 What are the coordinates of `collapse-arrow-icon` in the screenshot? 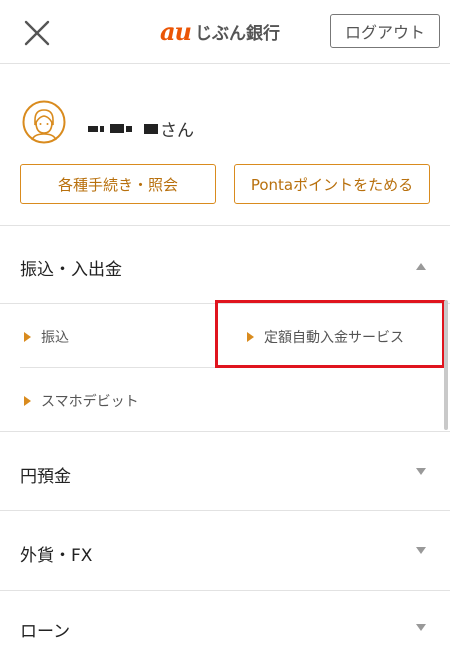 It's located at (421, 266).